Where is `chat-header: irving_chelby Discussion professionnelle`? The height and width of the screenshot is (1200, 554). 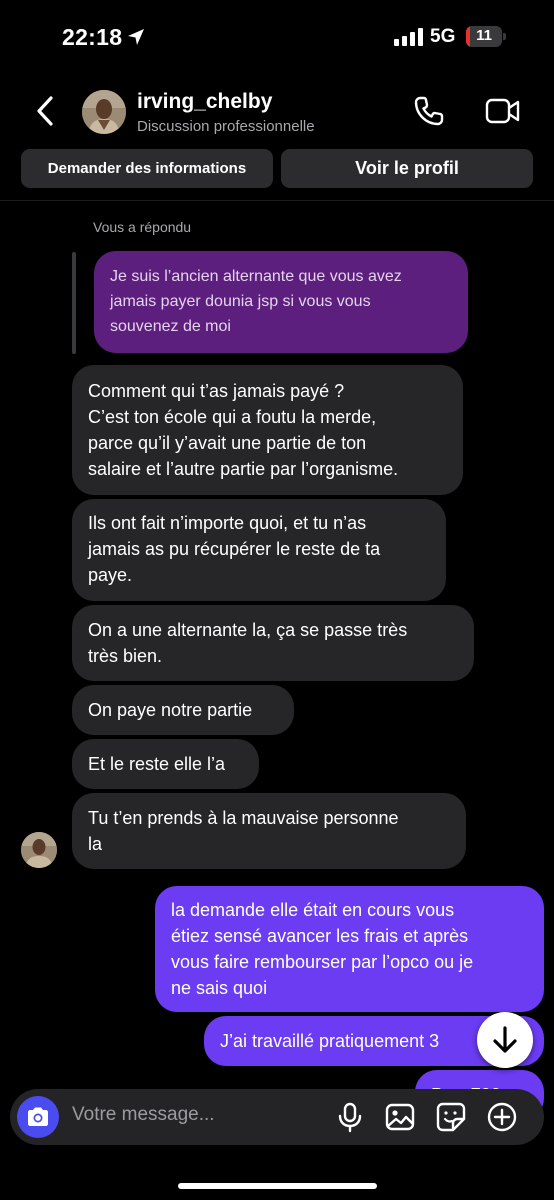
chat-header: irving_chelby Discussion professionnelle is located at coordinates (277, 111).